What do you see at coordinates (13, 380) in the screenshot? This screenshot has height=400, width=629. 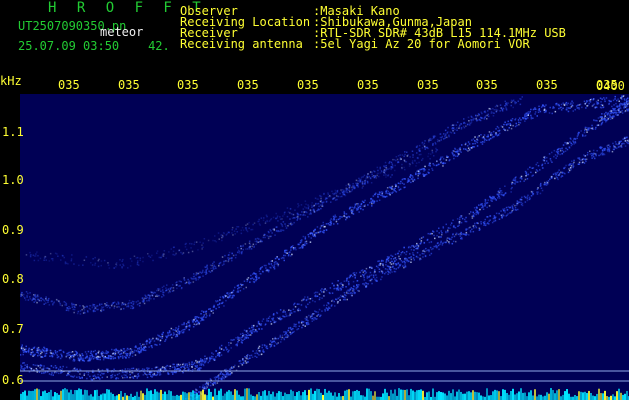 I see `y-tick: 0.6` at bounding box center [13, 380].